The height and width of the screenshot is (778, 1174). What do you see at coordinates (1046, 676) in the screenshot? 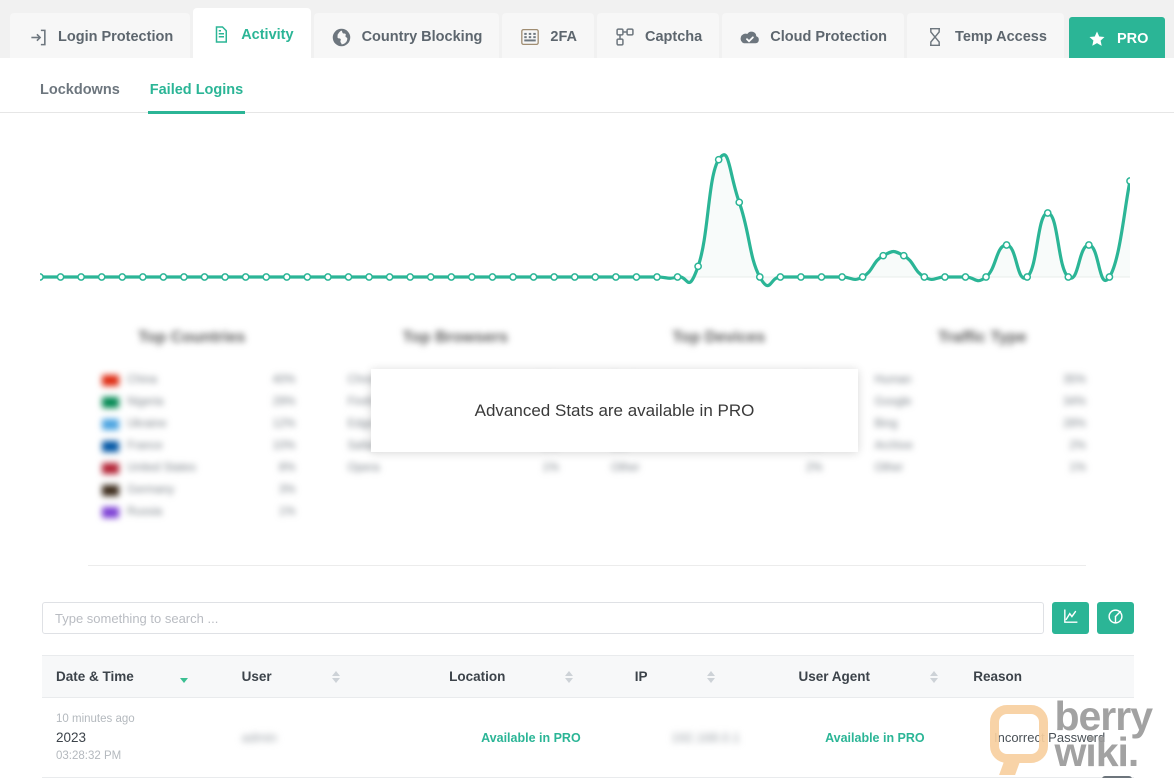
I see `column-header-reason: Reason` at bounding box center [1046, 676].